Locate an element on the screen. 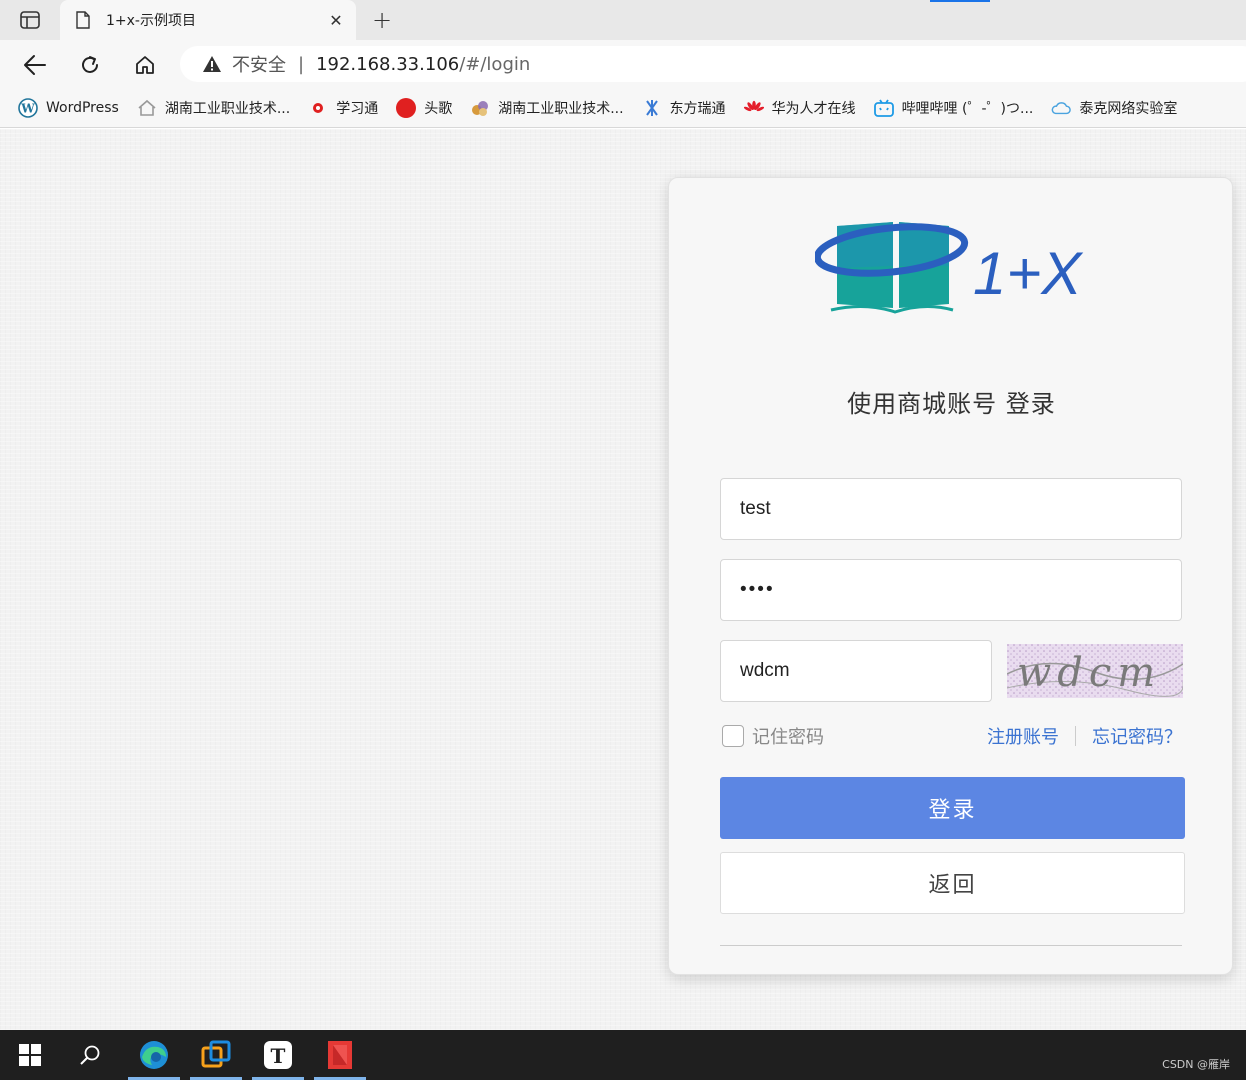 The image size is (1246, 1080). tab-title: 1+x-示例项目 is located at coordinates (151, 21).